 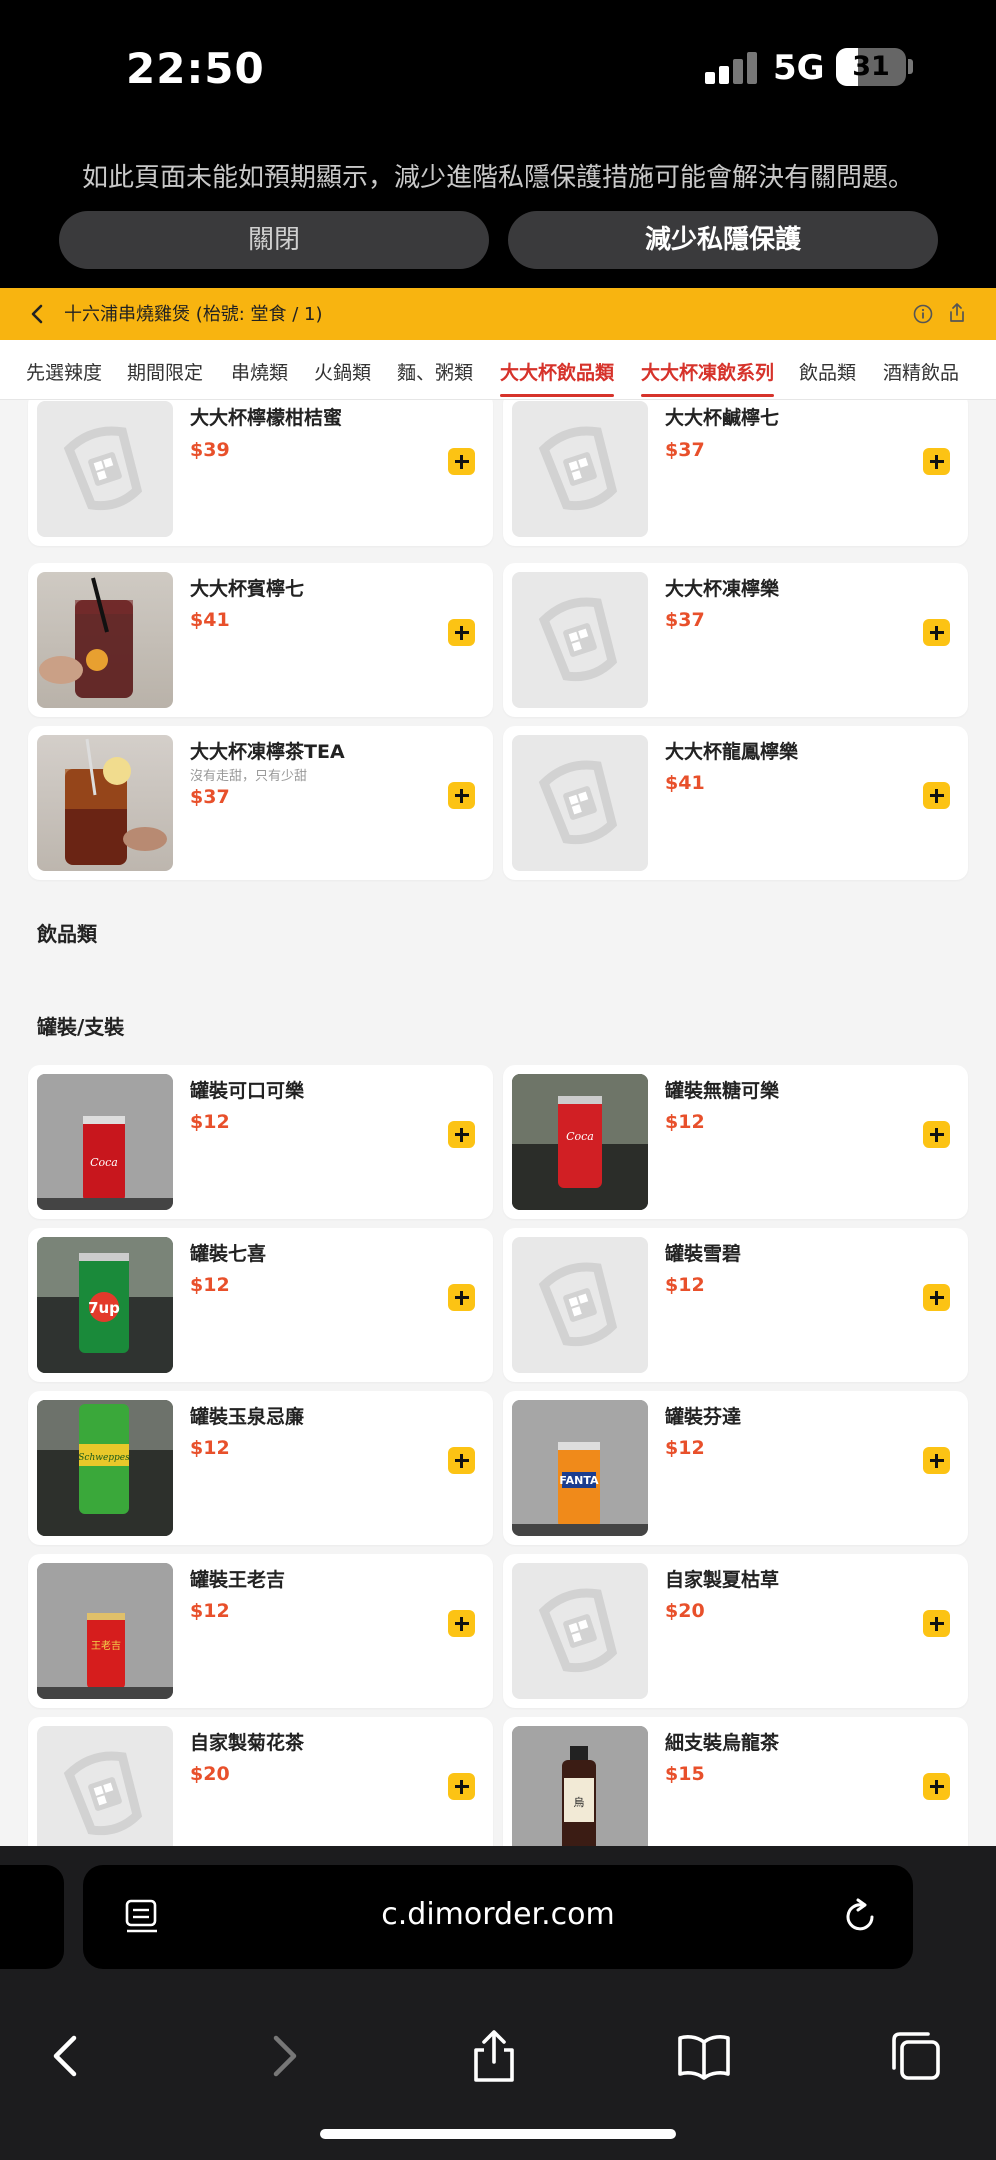 I want to click on share-icon, so click(x=957, y=313).